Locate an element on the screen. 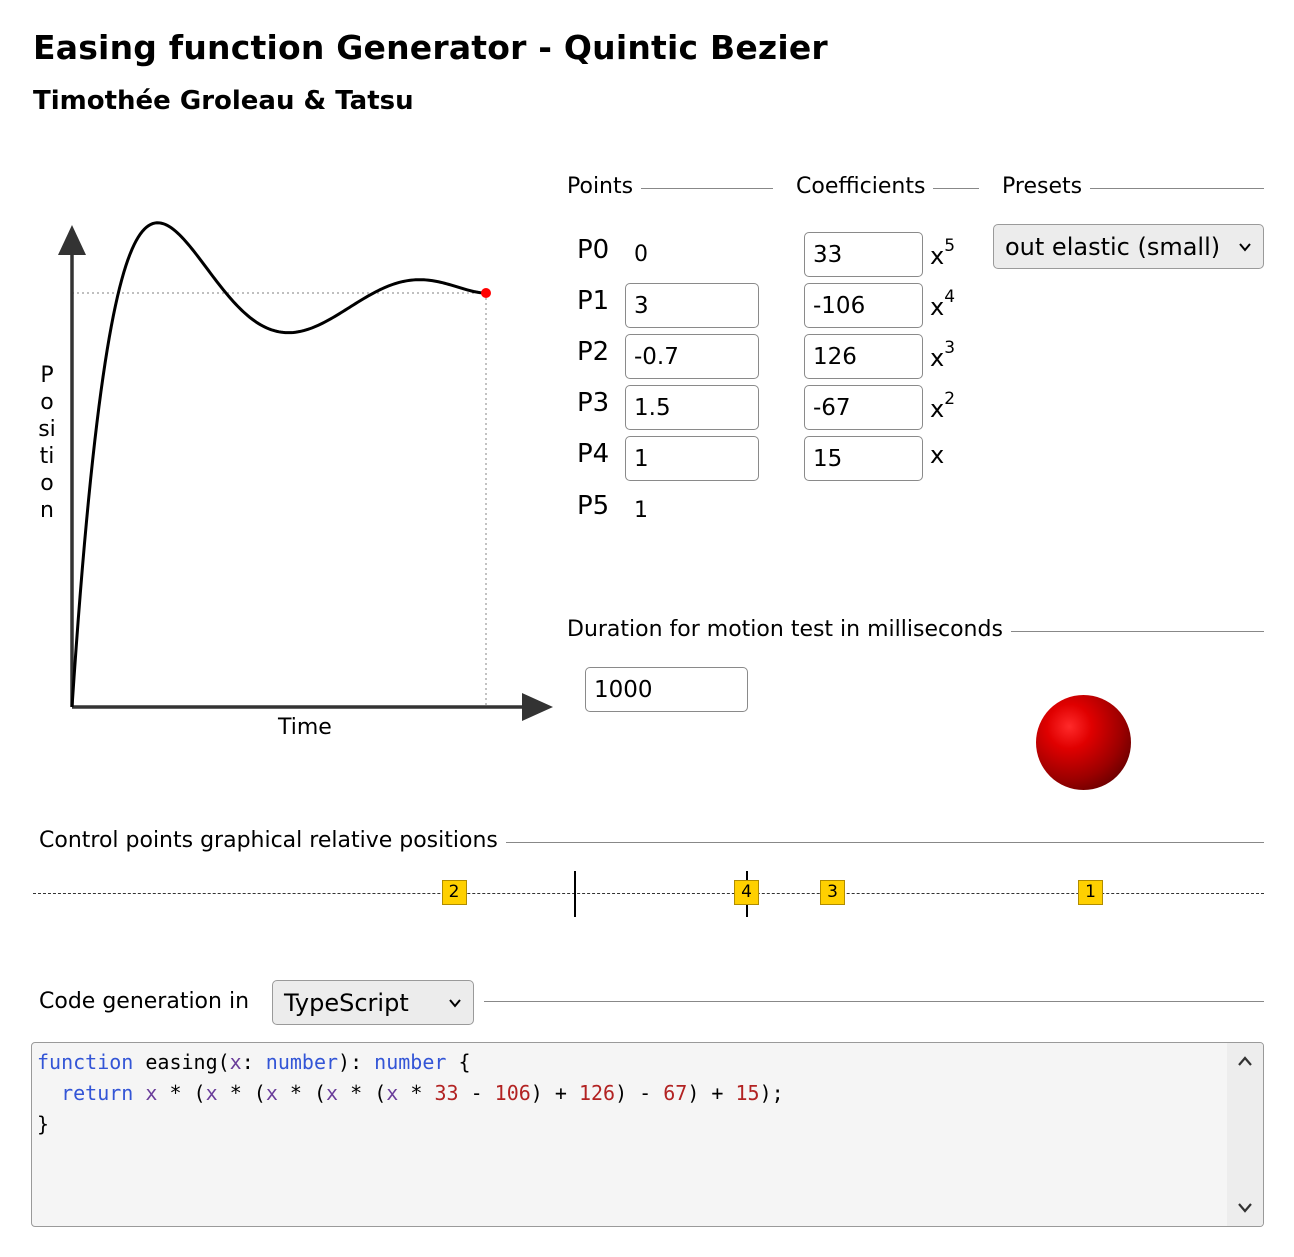 This screenshot has width=1294, height=1257. coefficient-power-x3: x3 is located at coordinates (942, 355).